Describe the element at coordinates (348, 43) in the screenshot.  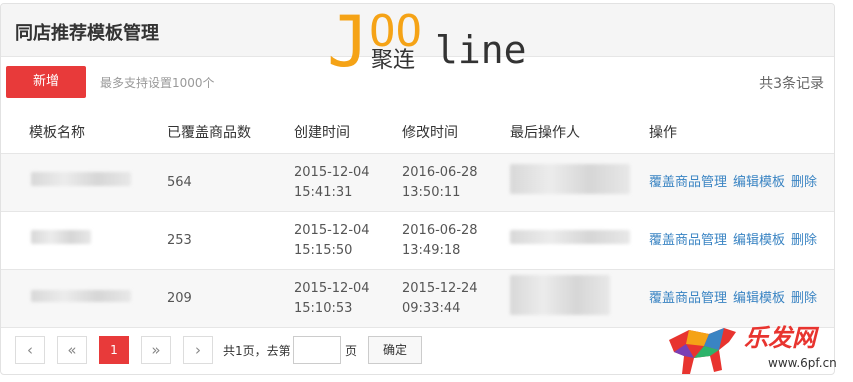
I see `logo-j: J` at that location.